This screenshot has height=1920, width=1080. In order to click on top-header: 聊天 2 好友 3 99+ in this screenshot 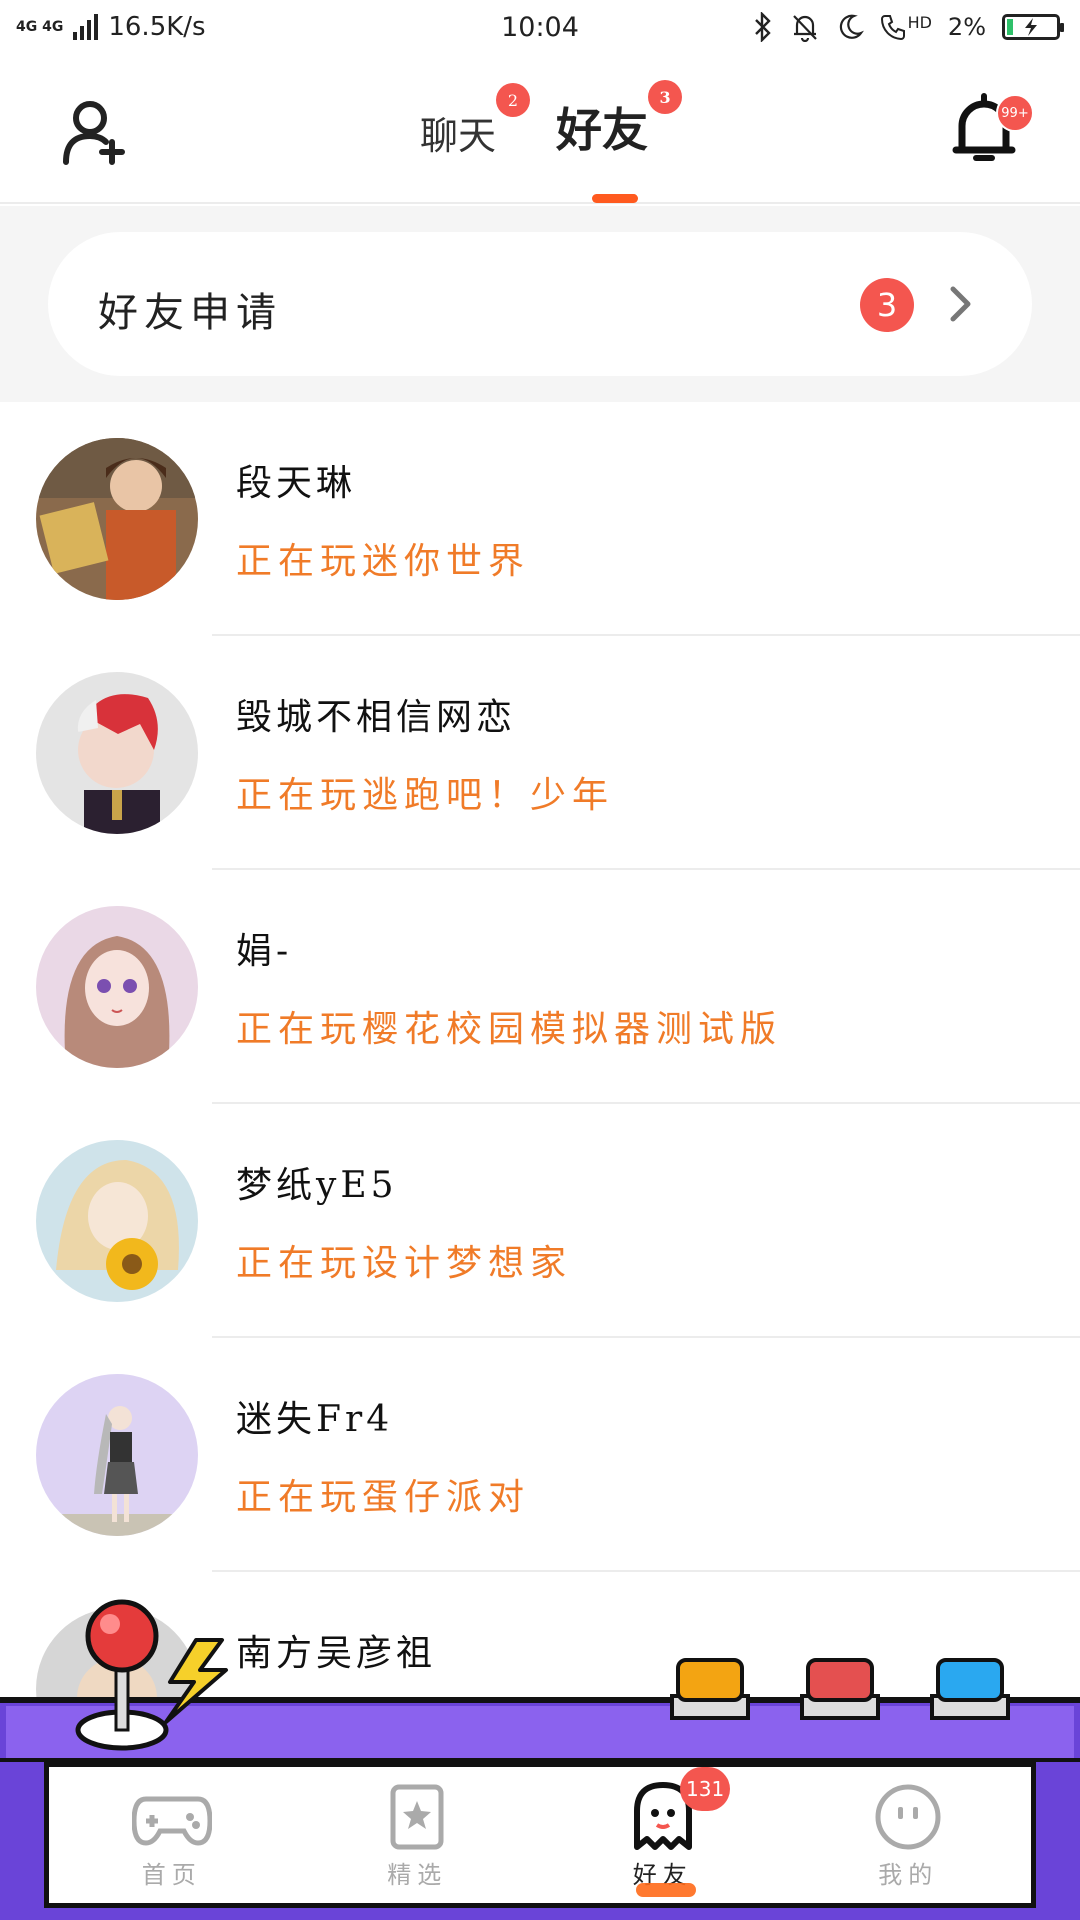, I will do `click(540, 129)`.